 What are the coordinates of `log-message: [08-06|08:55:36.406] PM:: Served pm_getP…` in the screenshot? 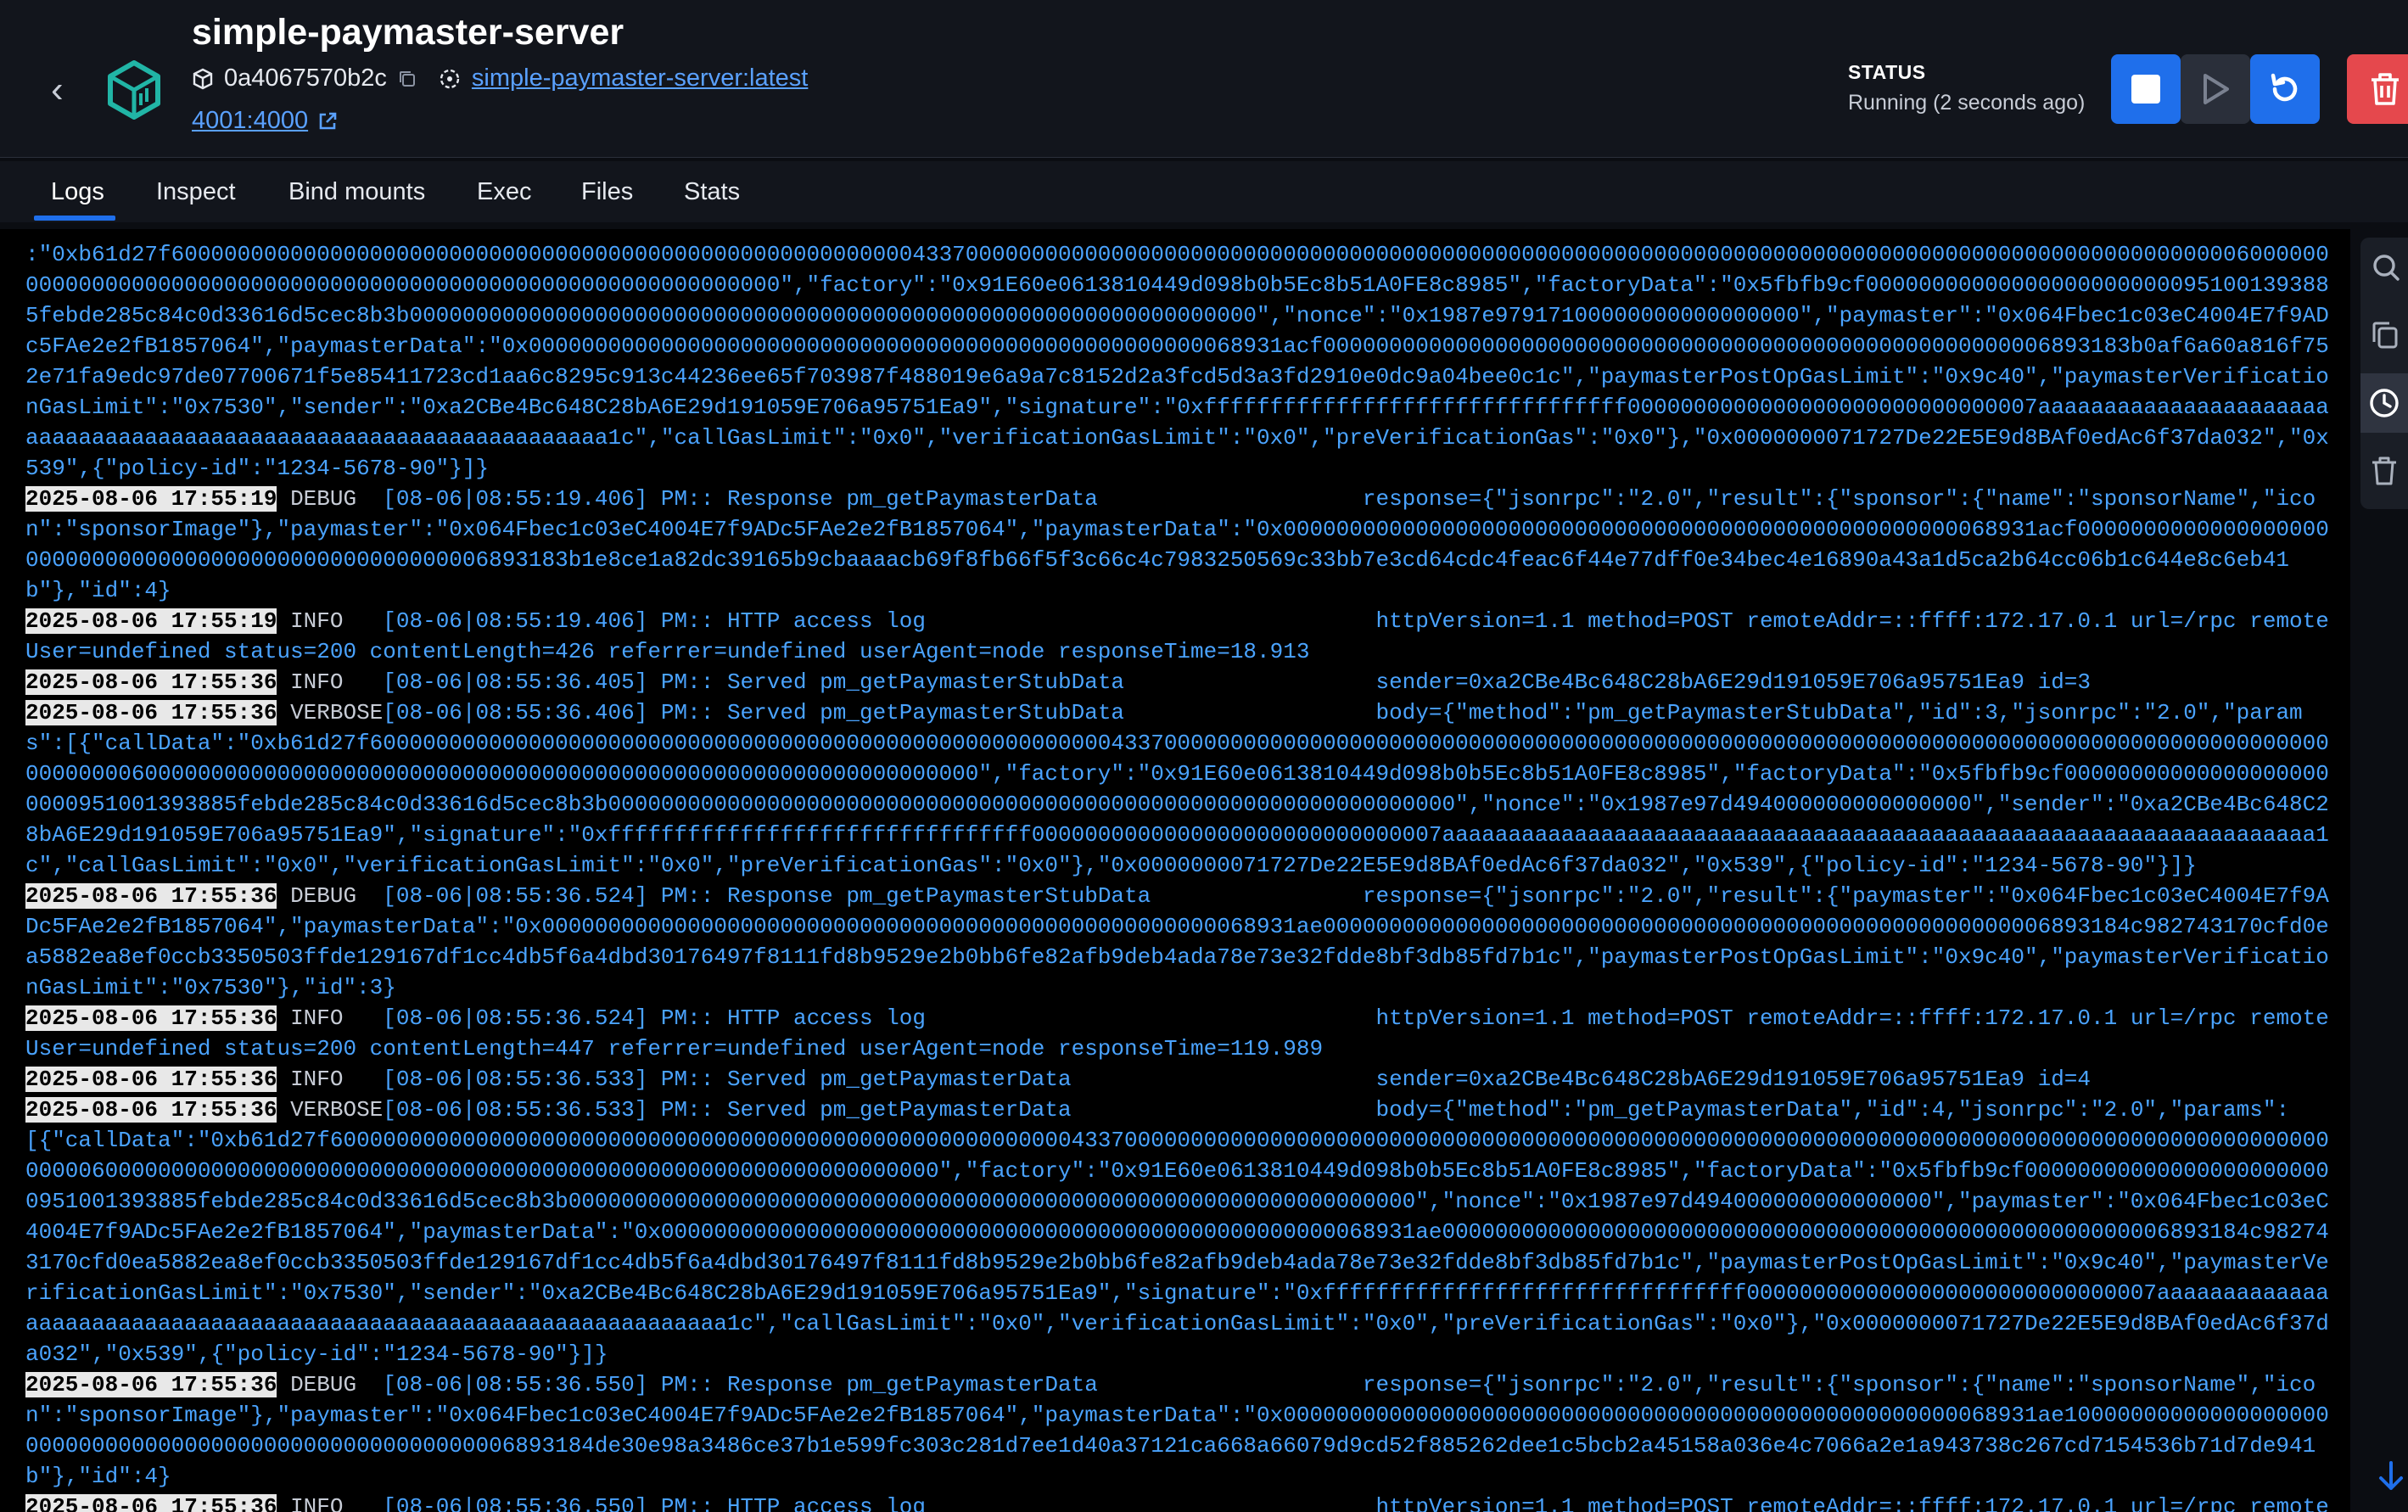 It's located at (1177, 789).